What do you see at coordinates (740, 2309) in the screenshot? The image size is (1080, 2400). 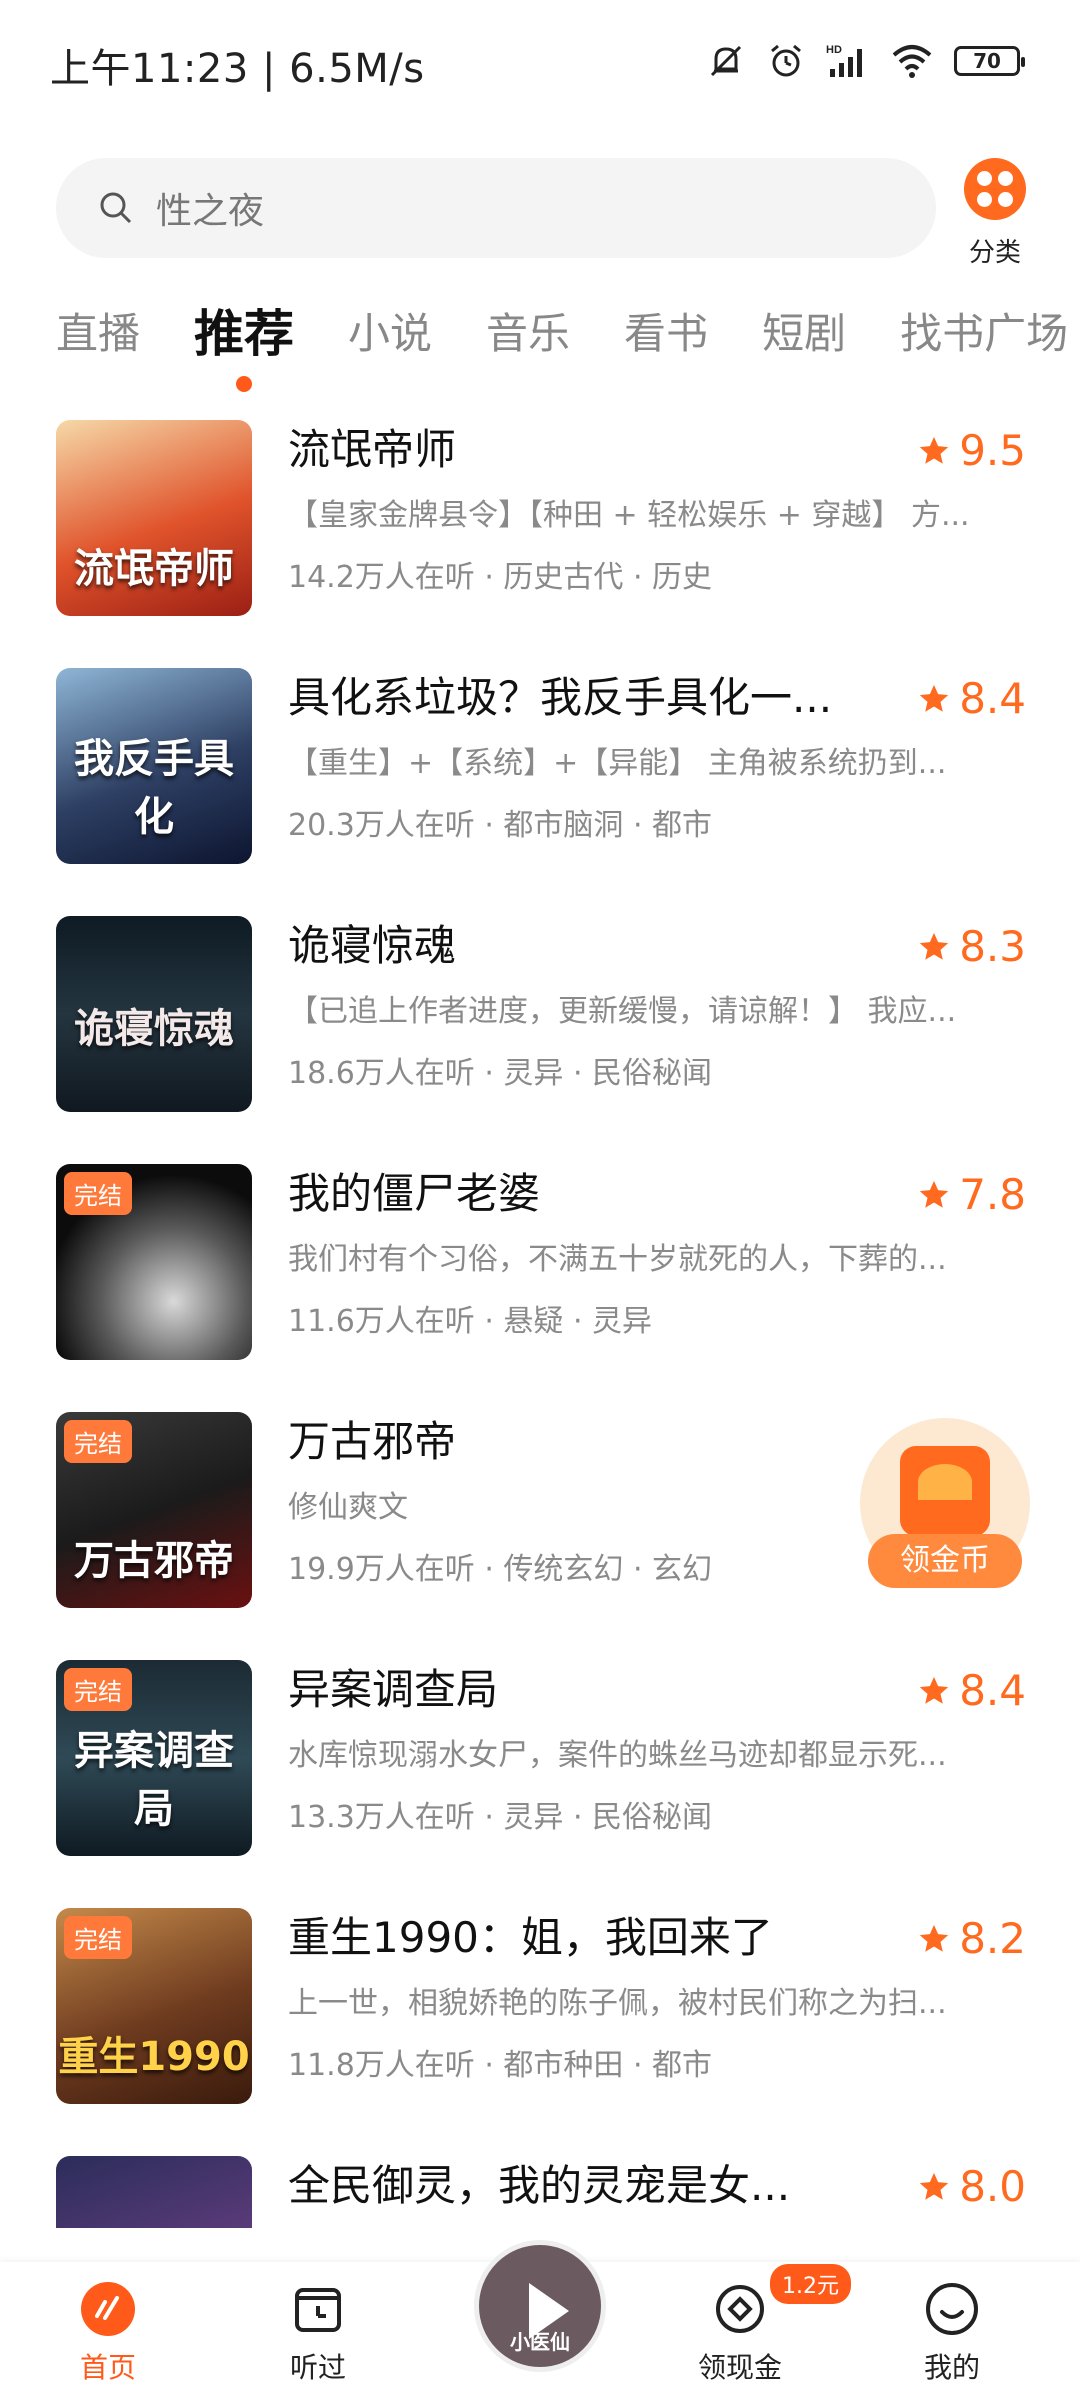 I see `cash-coin-icon` at bounding box center [740, 2309].